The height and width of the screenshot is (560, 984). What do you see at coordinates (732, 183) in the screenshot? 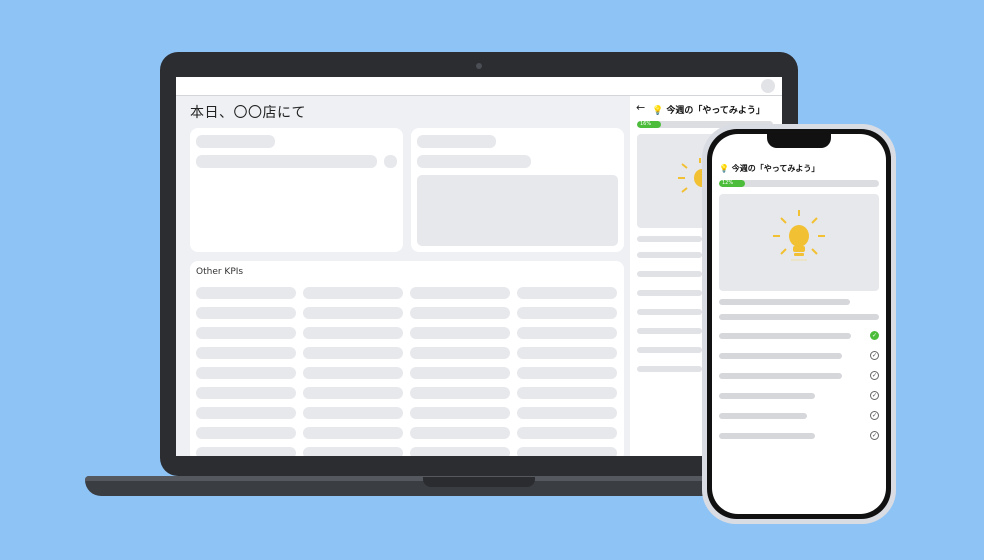
I see `phone-progress-fill: 12%` at bounding box center [732, 183].